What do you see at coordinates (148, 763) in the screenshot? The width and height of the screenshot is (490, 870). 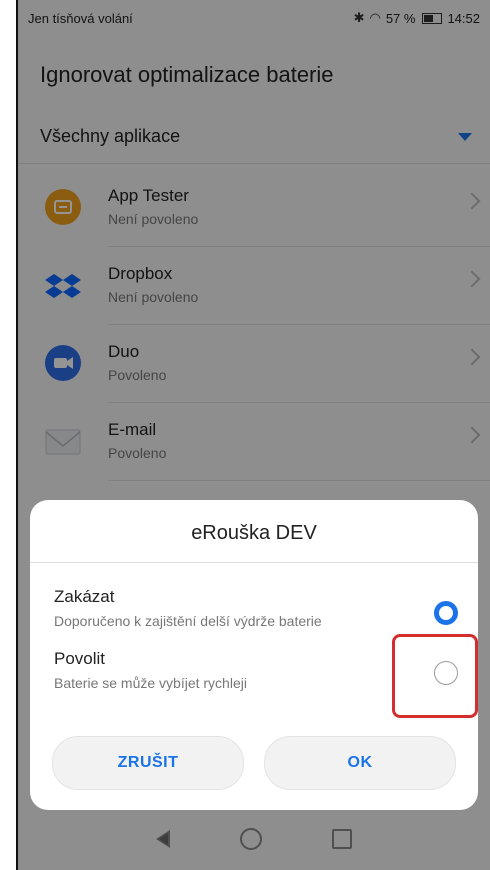 I see `cancel-button: ZRUŠIT` at bounding box center [148, 763].